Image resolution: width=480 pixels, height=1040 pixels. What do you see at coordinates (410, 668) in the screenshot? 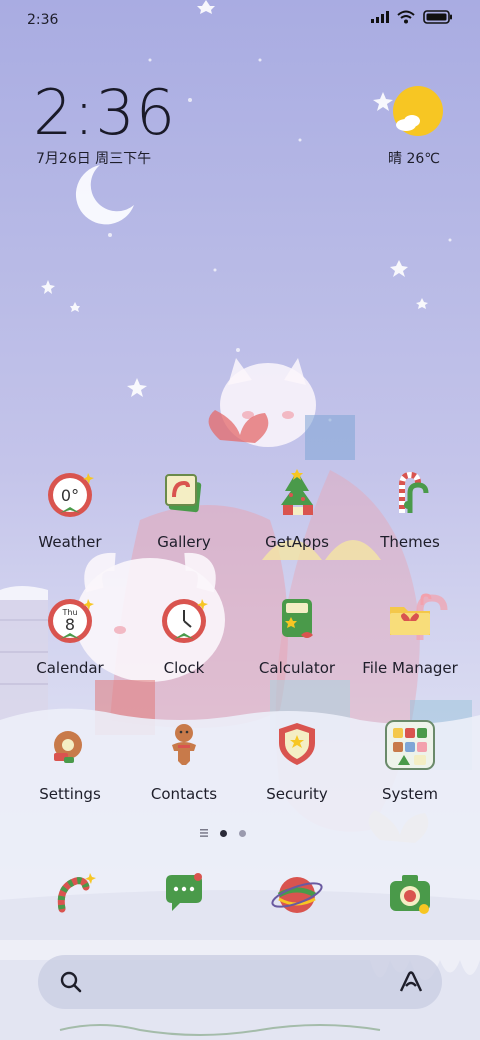
I see `app-label: File Manager` at bounding box center [410, 668].